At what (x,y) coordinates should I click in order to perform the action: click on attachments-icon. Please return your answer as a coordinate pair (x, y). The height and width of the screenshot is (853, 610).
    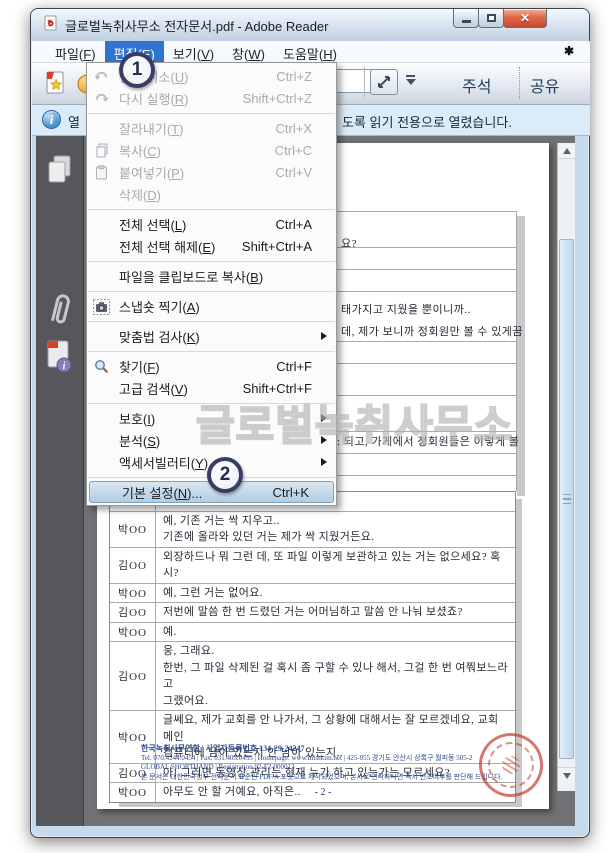
    Looking at the image, I should click on (60, 313).